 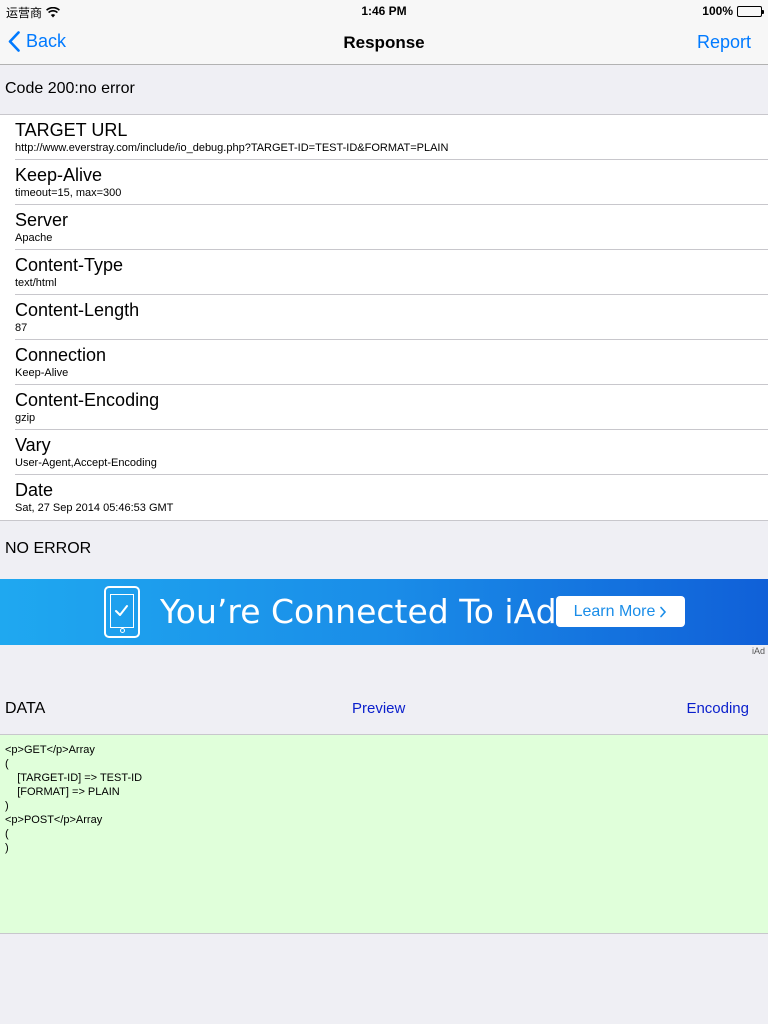 I want to click on battery-group: 100%, so click(x=733, y=11).